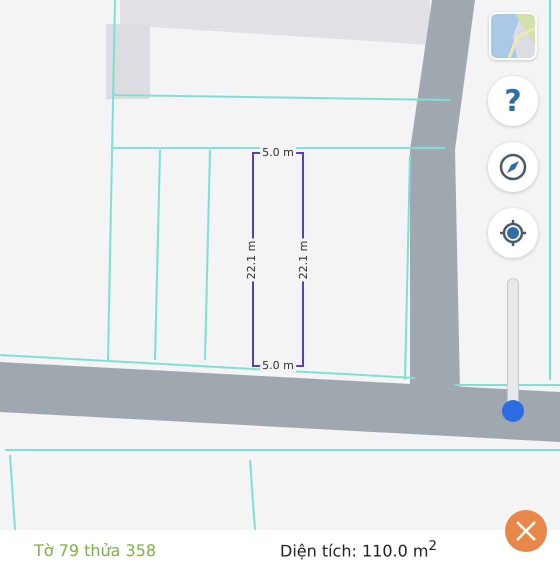 Image resolution: width=560 pixels, height=570 pixels. I want to click on area-text: Diện tích: 110.0 m$^{2}$, so click(358, 550).